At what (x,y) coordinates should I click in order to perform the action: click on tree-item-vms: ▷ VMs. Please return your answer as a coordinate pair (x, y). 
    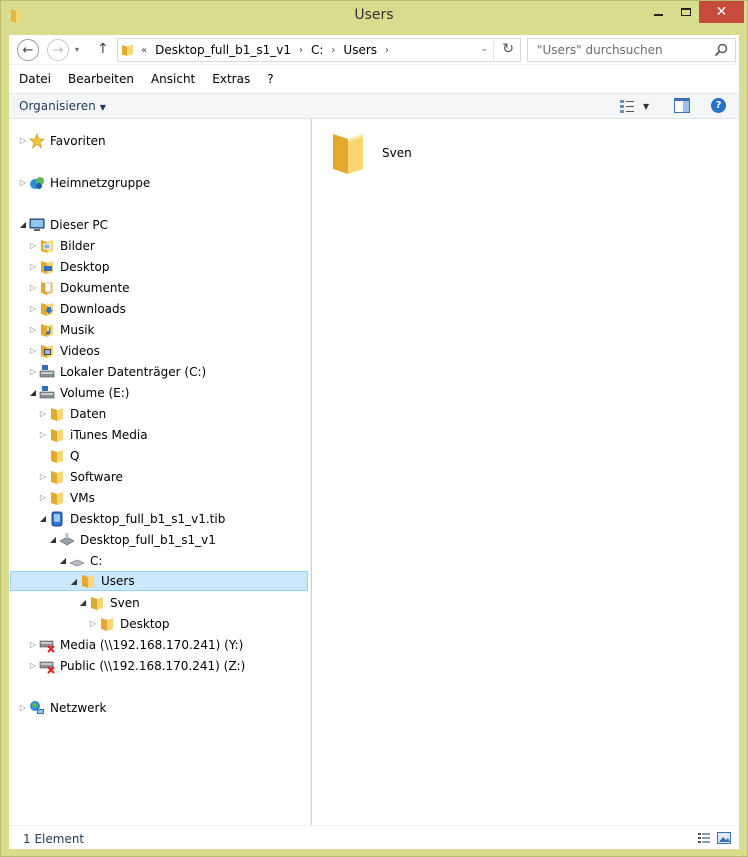
    Looking at the image, I should click on (66, 497).